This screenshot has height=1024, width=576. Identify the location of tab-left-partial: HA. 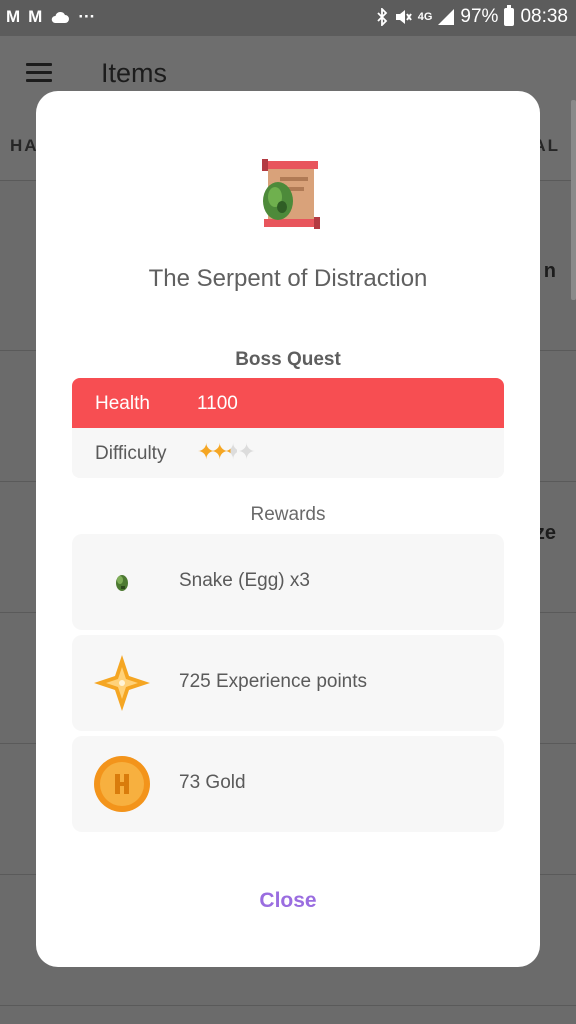
(24, 146).